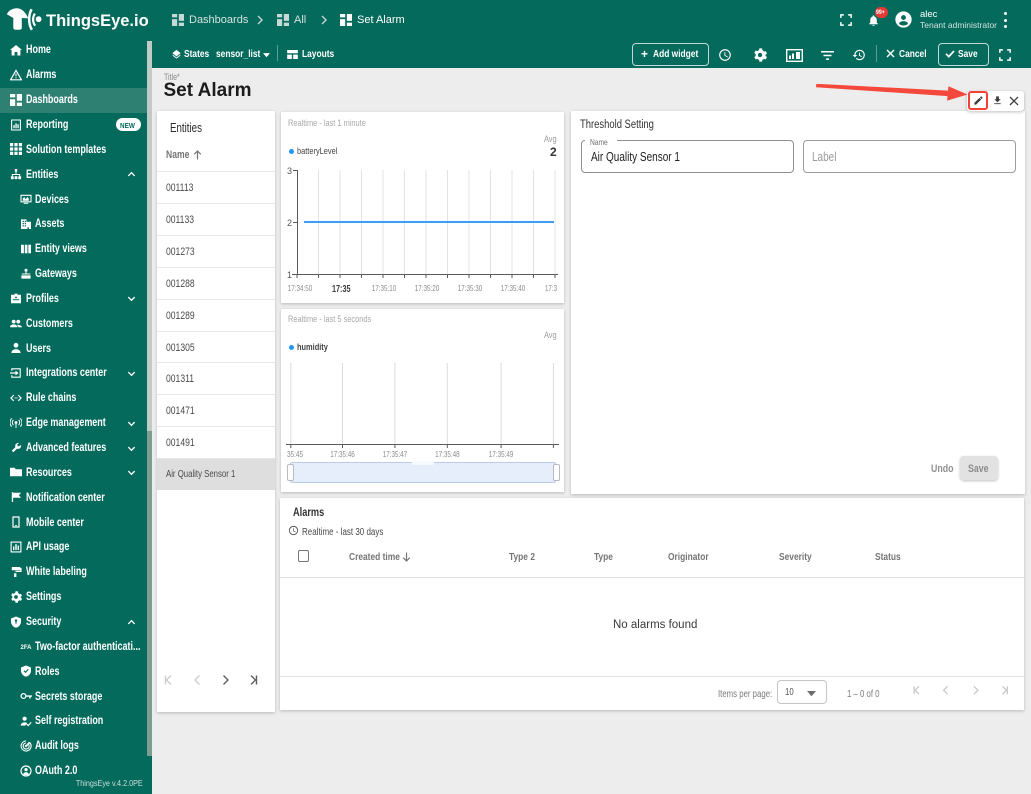 The width and height of the screenshot is (1031, 794). I want to click on svg-text: 2FA, so click(26, 648).